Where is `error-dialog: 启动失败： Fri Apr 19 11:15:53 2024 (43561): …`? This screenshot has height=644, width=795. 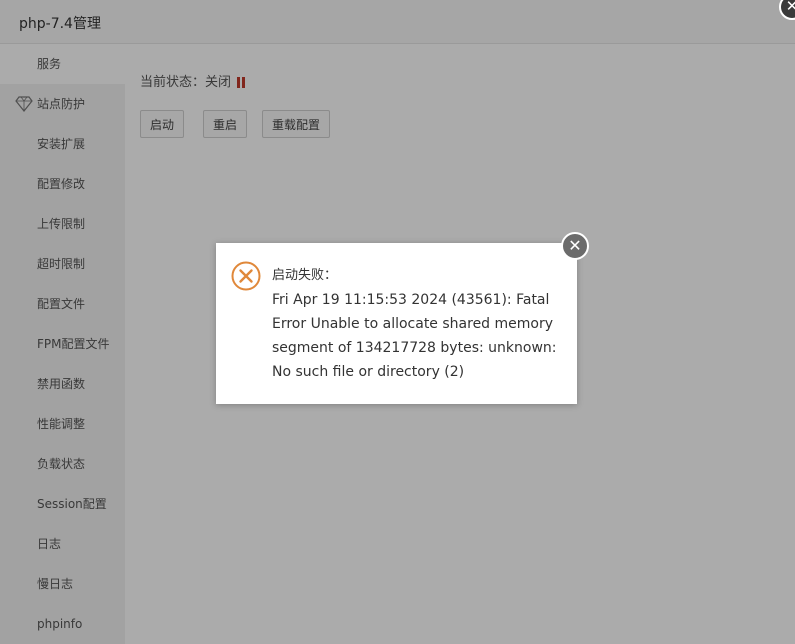 error-dialog: 启动失败： Fri Apr 19 11:15:53 2024 (43561): … is located at coordinates (396, 323).